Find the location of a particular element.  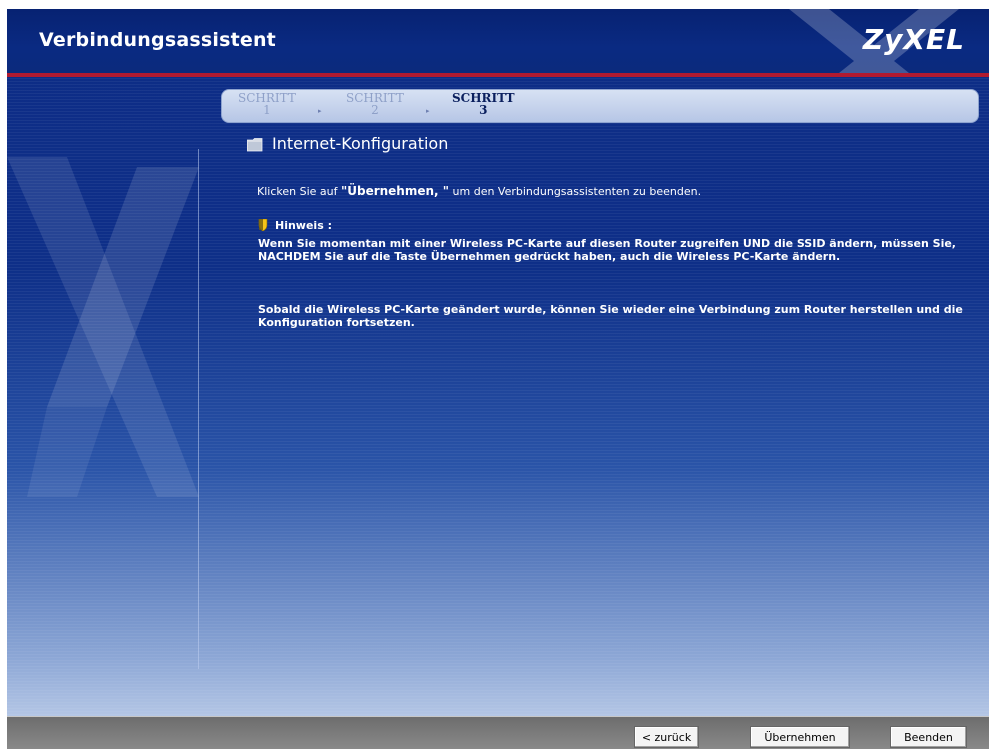

back-button: < zurück is located at coordinates (666, 737).